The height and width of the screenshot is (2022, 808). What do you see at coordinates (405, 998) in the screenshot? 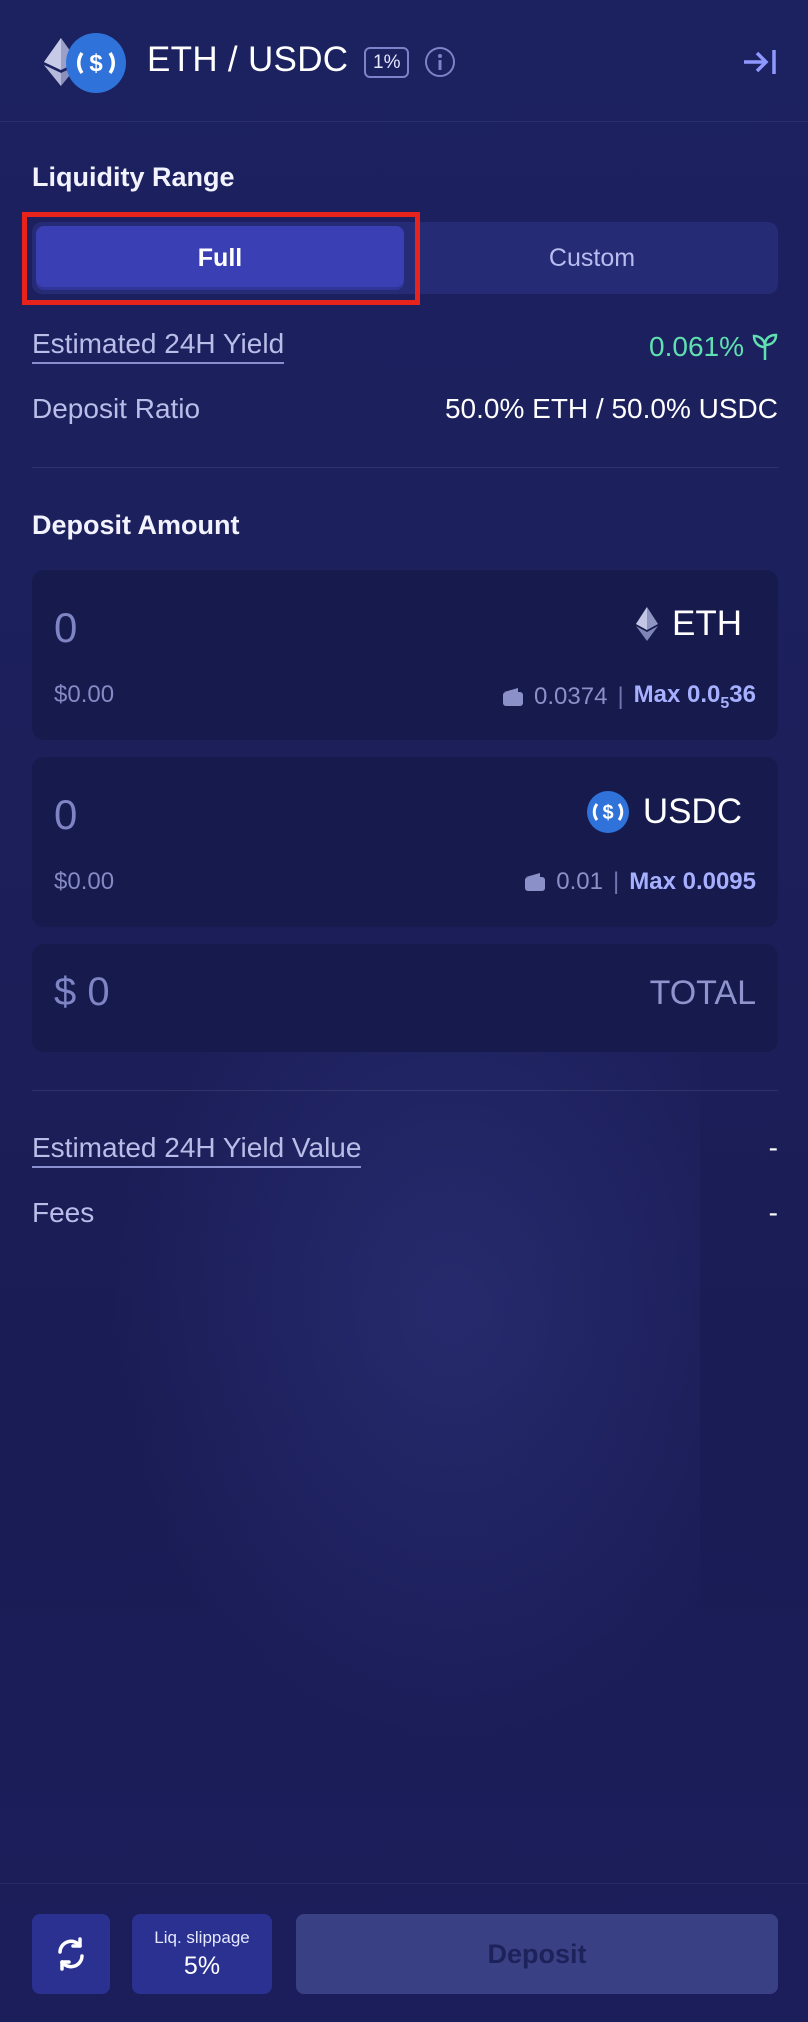
I see `total-card: $ 0 TOTAL` at bounding box center [405, 998].